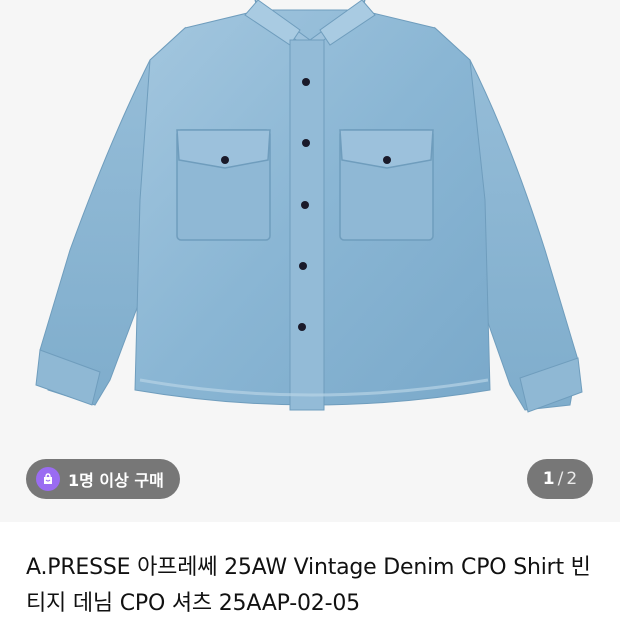 The height and width of the screenshot is (622, 620). What do you see at coordinates (116, 480) in the screenshot?
I see `buyer-count-label: 1명 이상 구매` at bounding box center [116, 480].